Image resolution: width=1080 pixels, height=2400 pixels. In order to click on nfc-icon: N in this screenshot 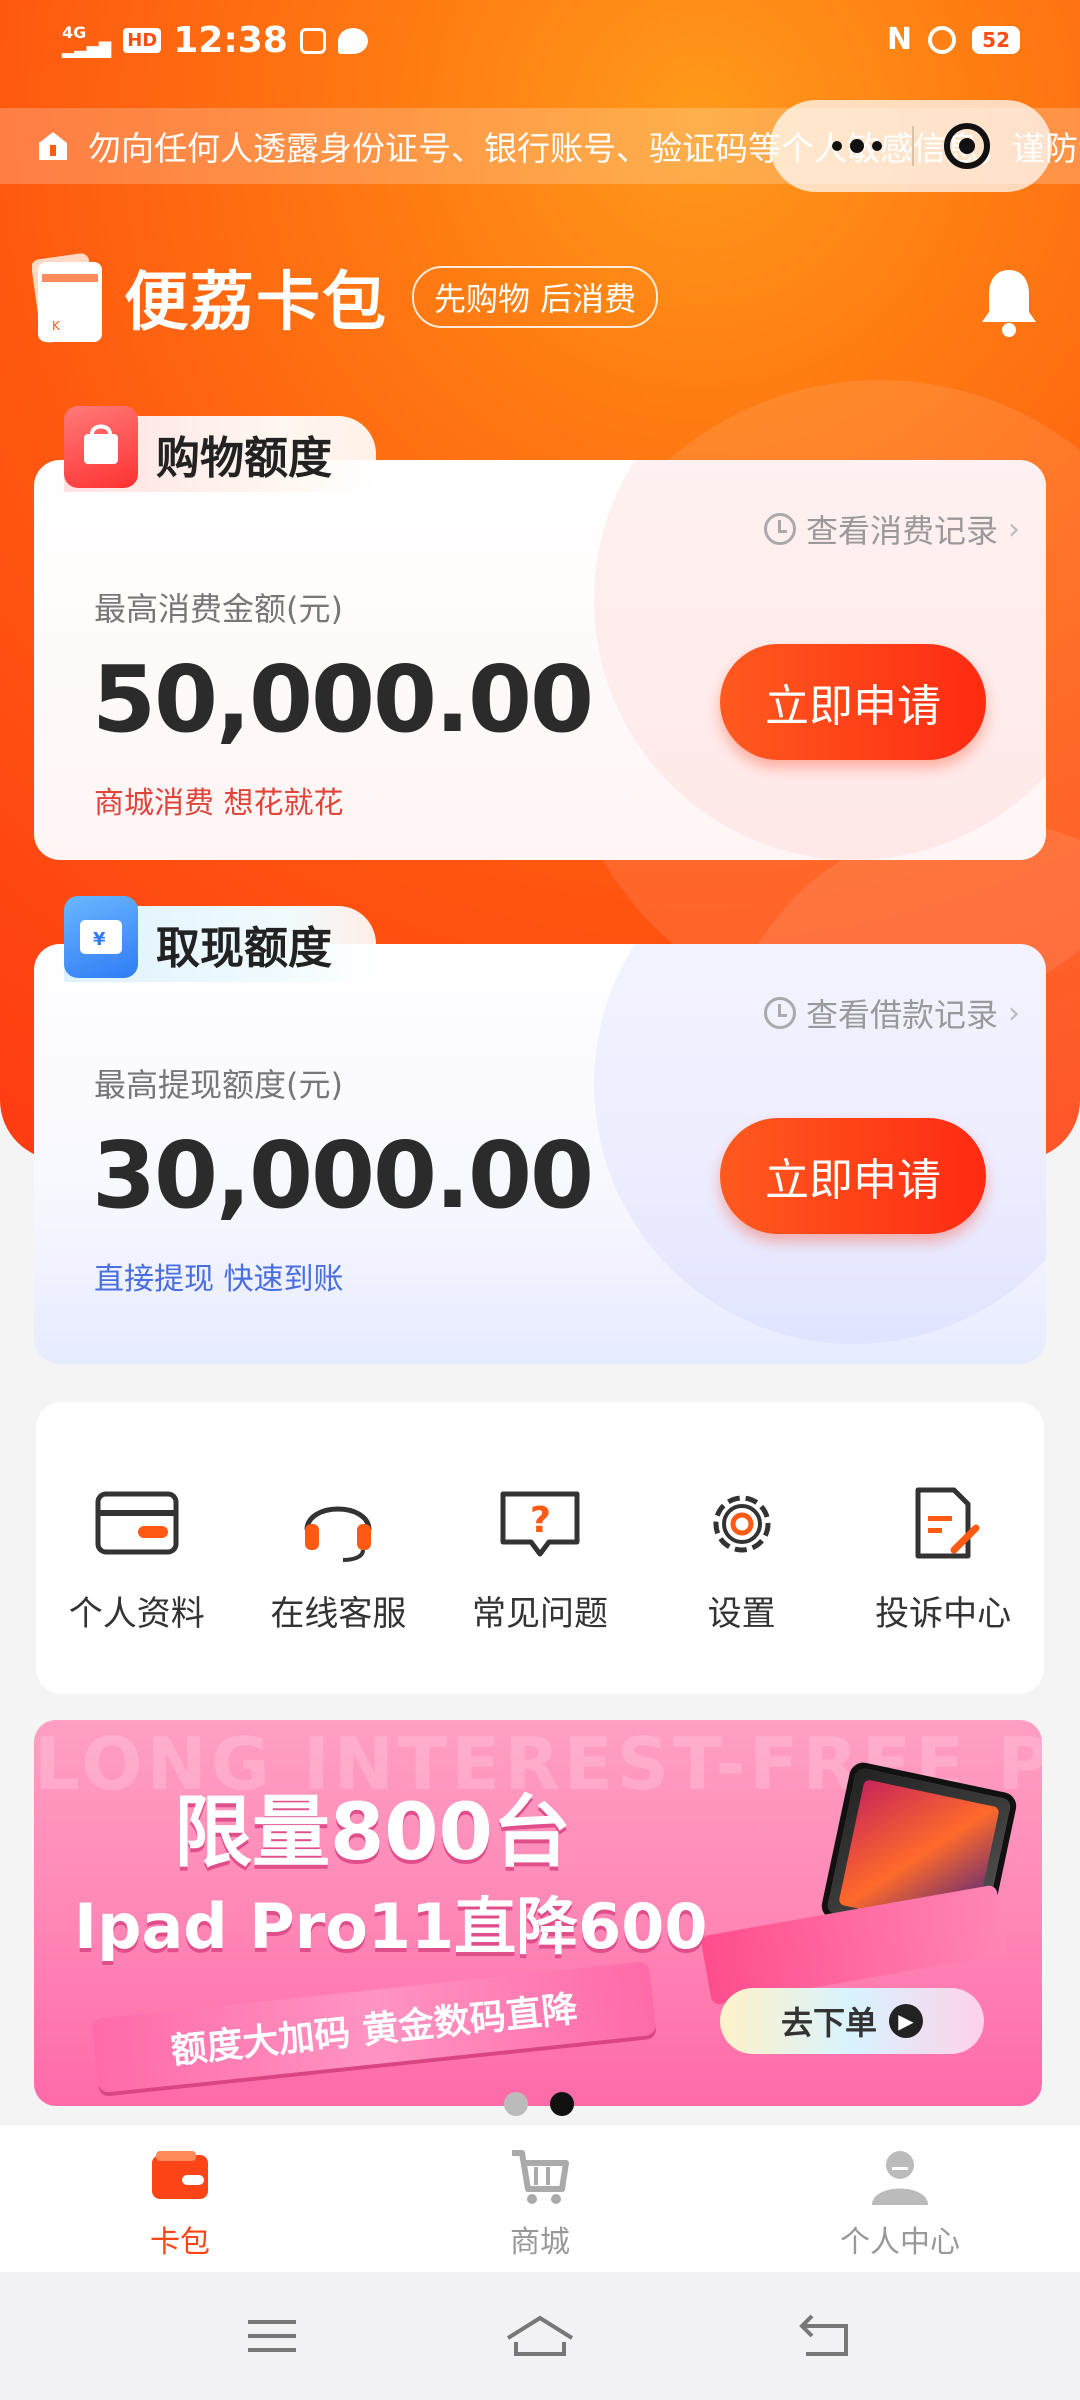, I will do `click(900, 39)`.